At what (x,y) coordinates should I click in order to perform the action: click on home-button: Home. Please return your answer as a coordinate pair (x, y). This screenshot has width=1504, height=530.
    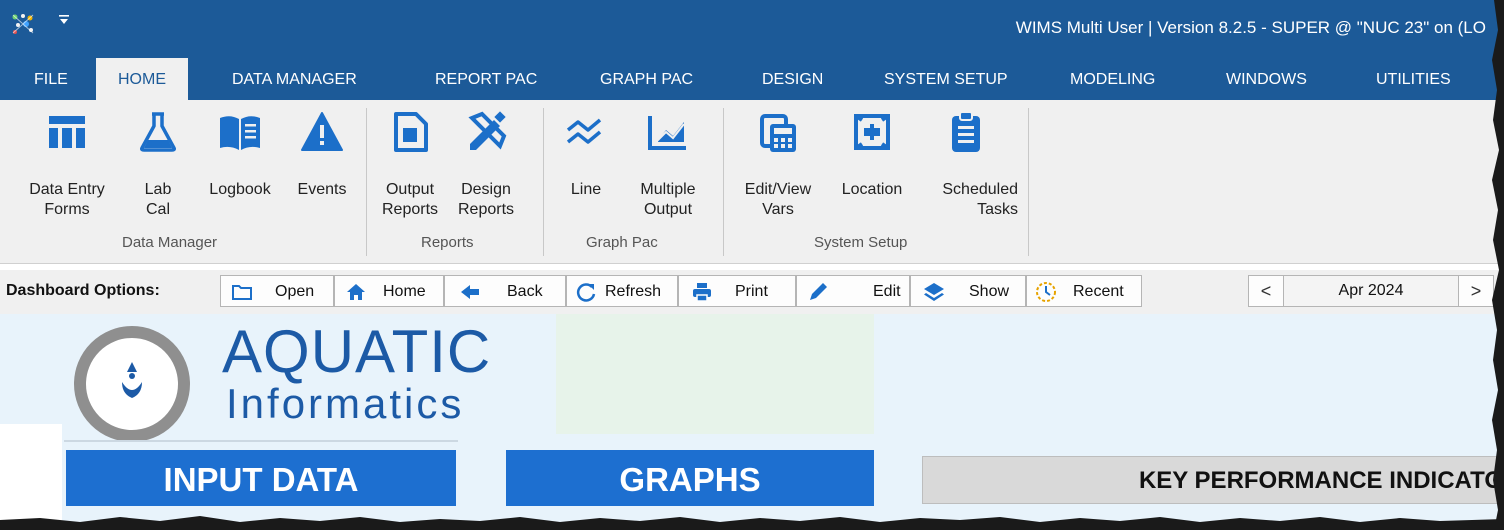
    Looking at the image, I should click on (389, 291).